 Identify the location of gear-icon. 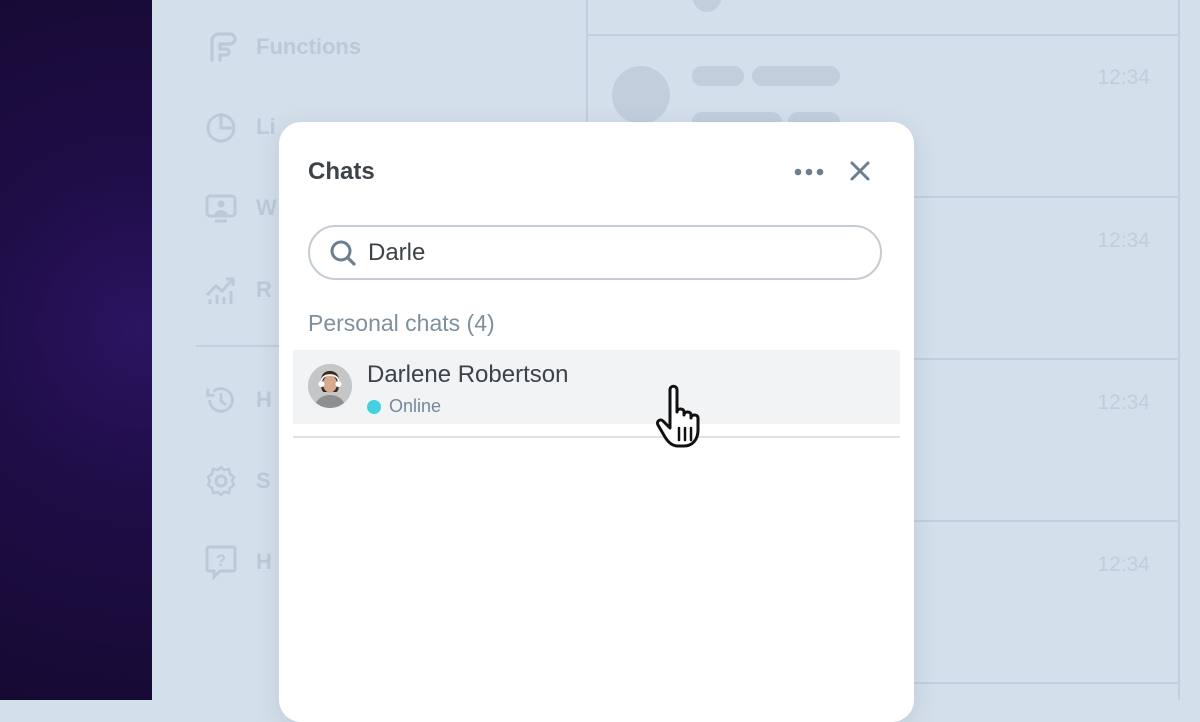
(221, 481).